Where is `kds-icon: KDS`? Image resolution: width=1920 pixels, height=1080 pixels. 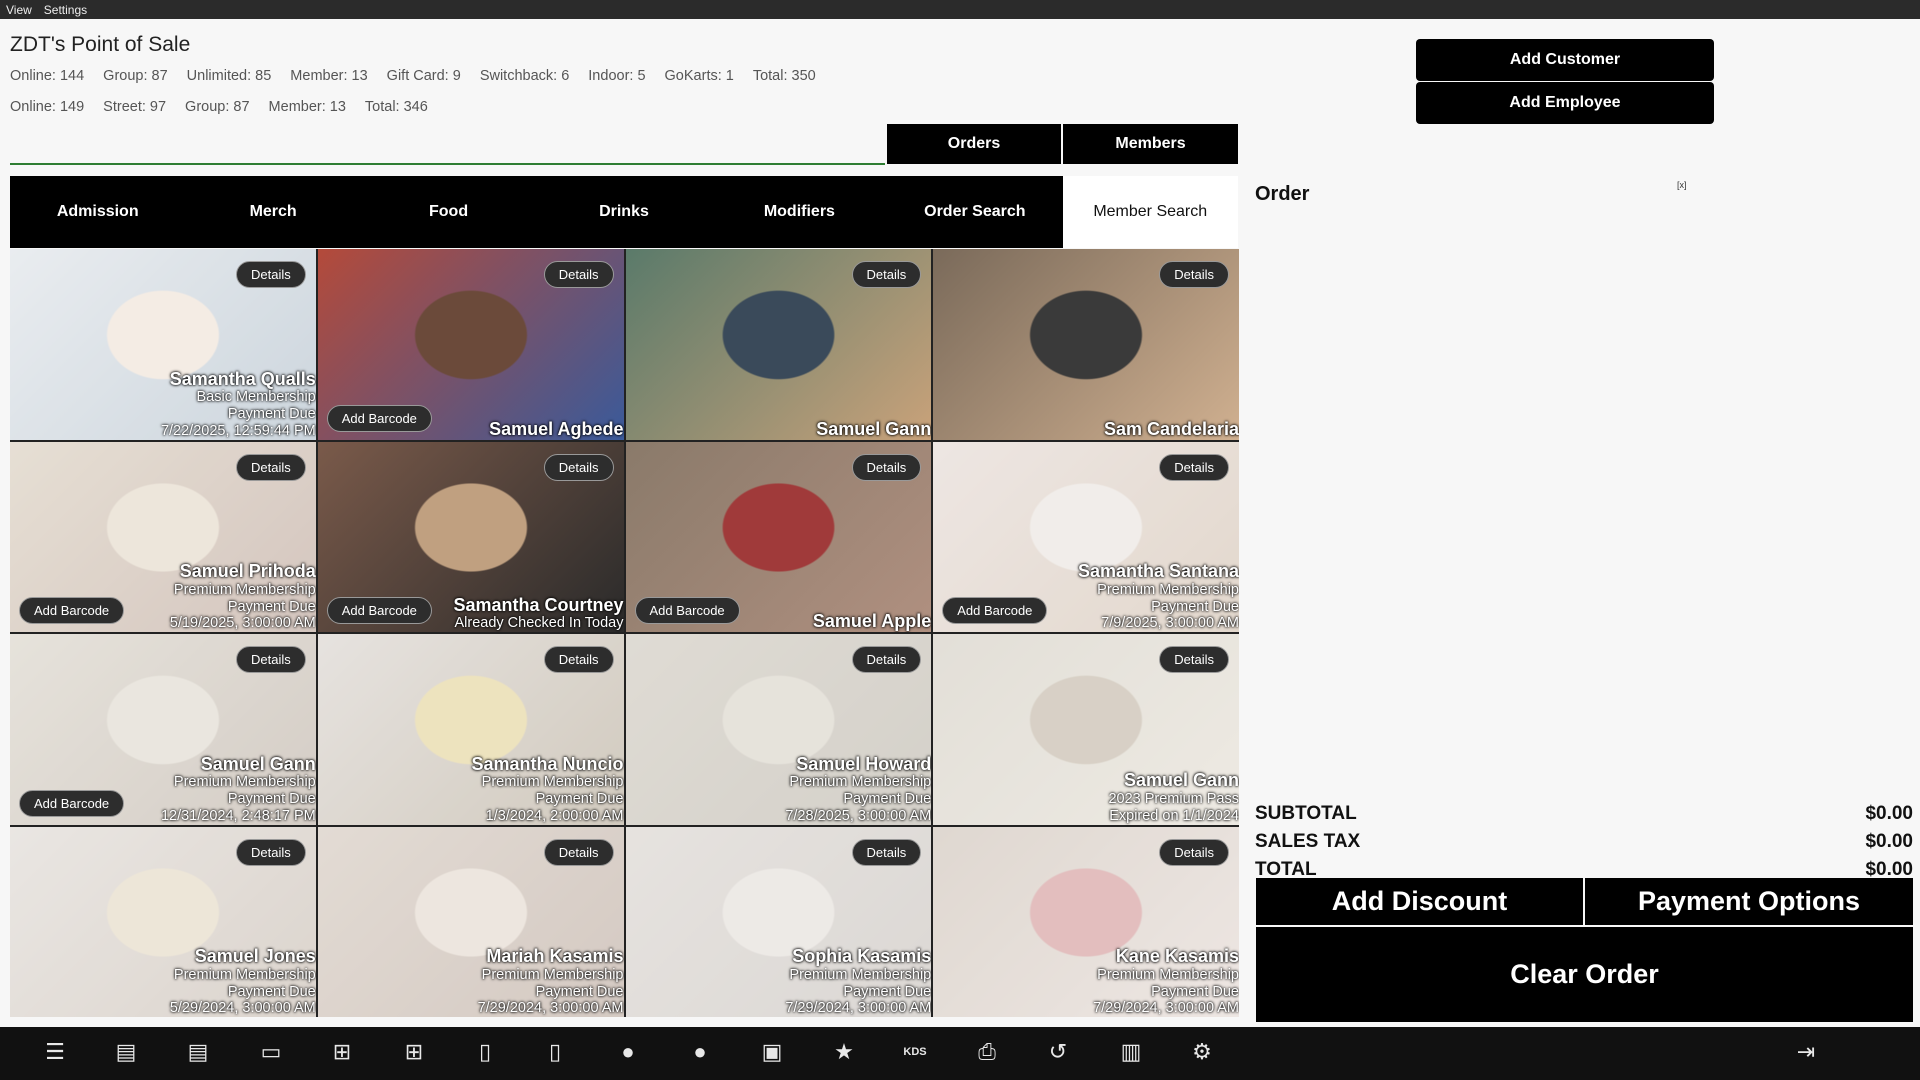 kds-icon: KDS is located at coordinates (915, 1052).